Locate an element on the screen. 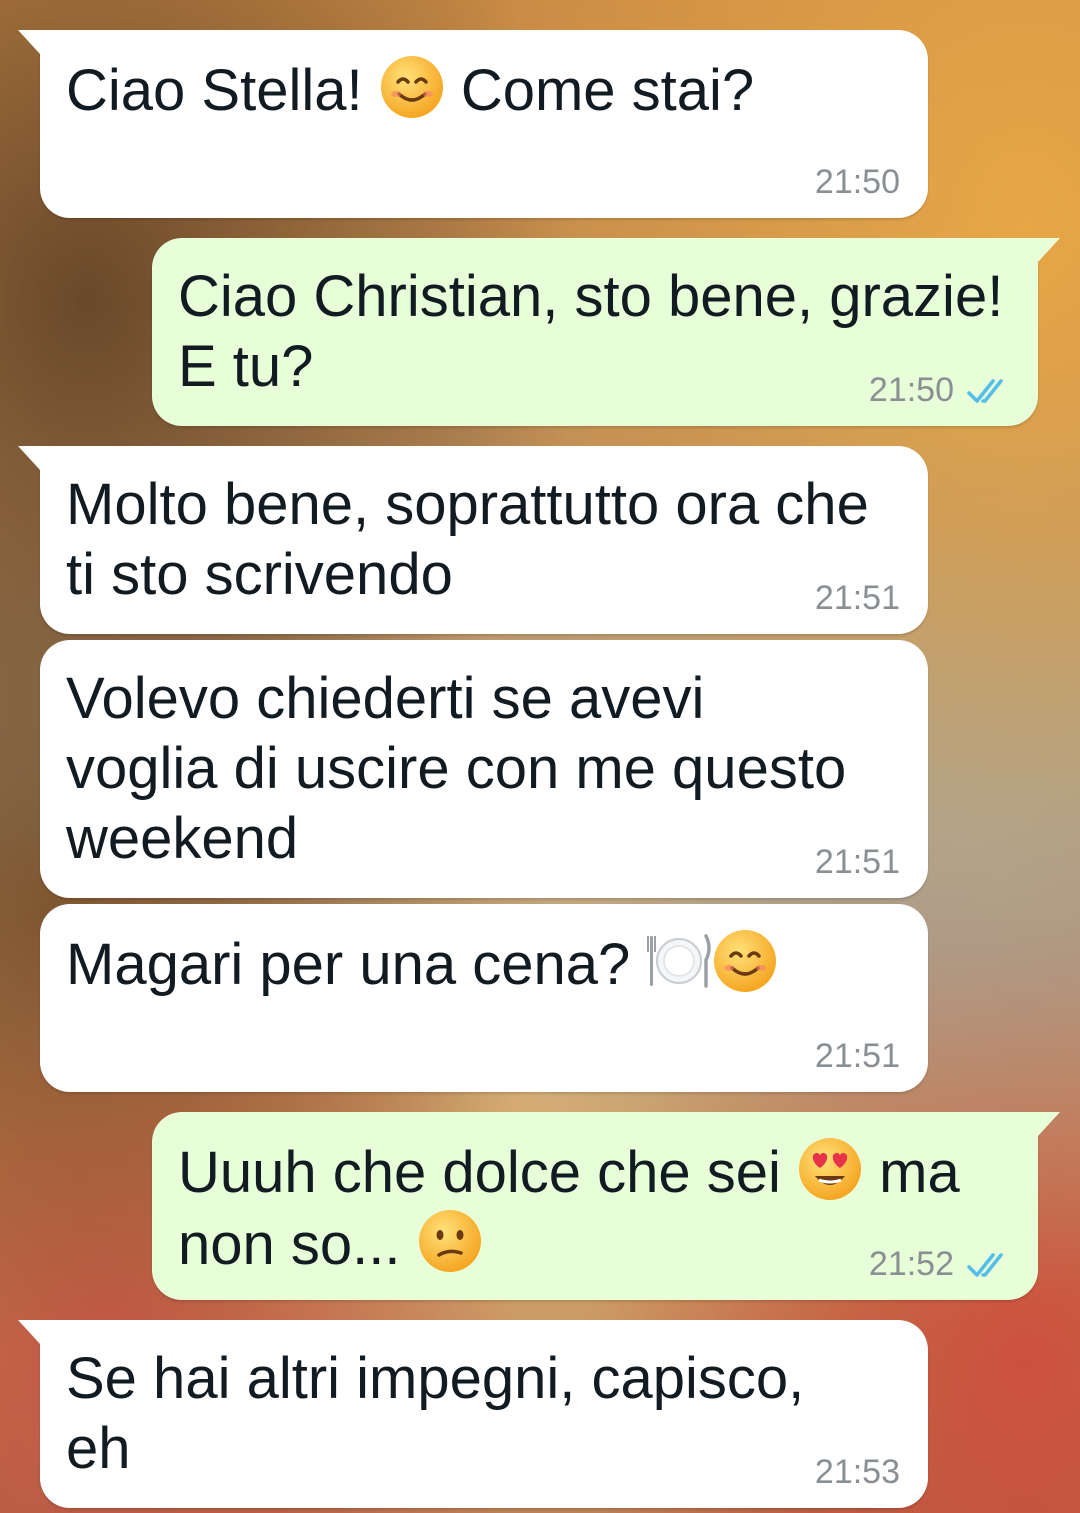 Image resolution: width=1080 pixels, height=1513 pixels. confused-face-icon is located at coordinates (449, 1241).